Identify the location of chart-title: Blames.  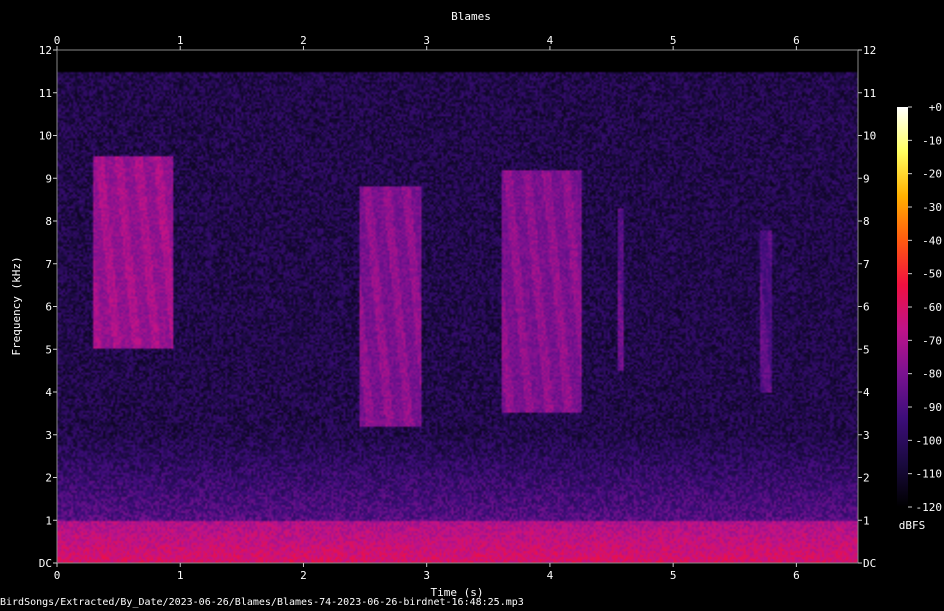
(471, 16).